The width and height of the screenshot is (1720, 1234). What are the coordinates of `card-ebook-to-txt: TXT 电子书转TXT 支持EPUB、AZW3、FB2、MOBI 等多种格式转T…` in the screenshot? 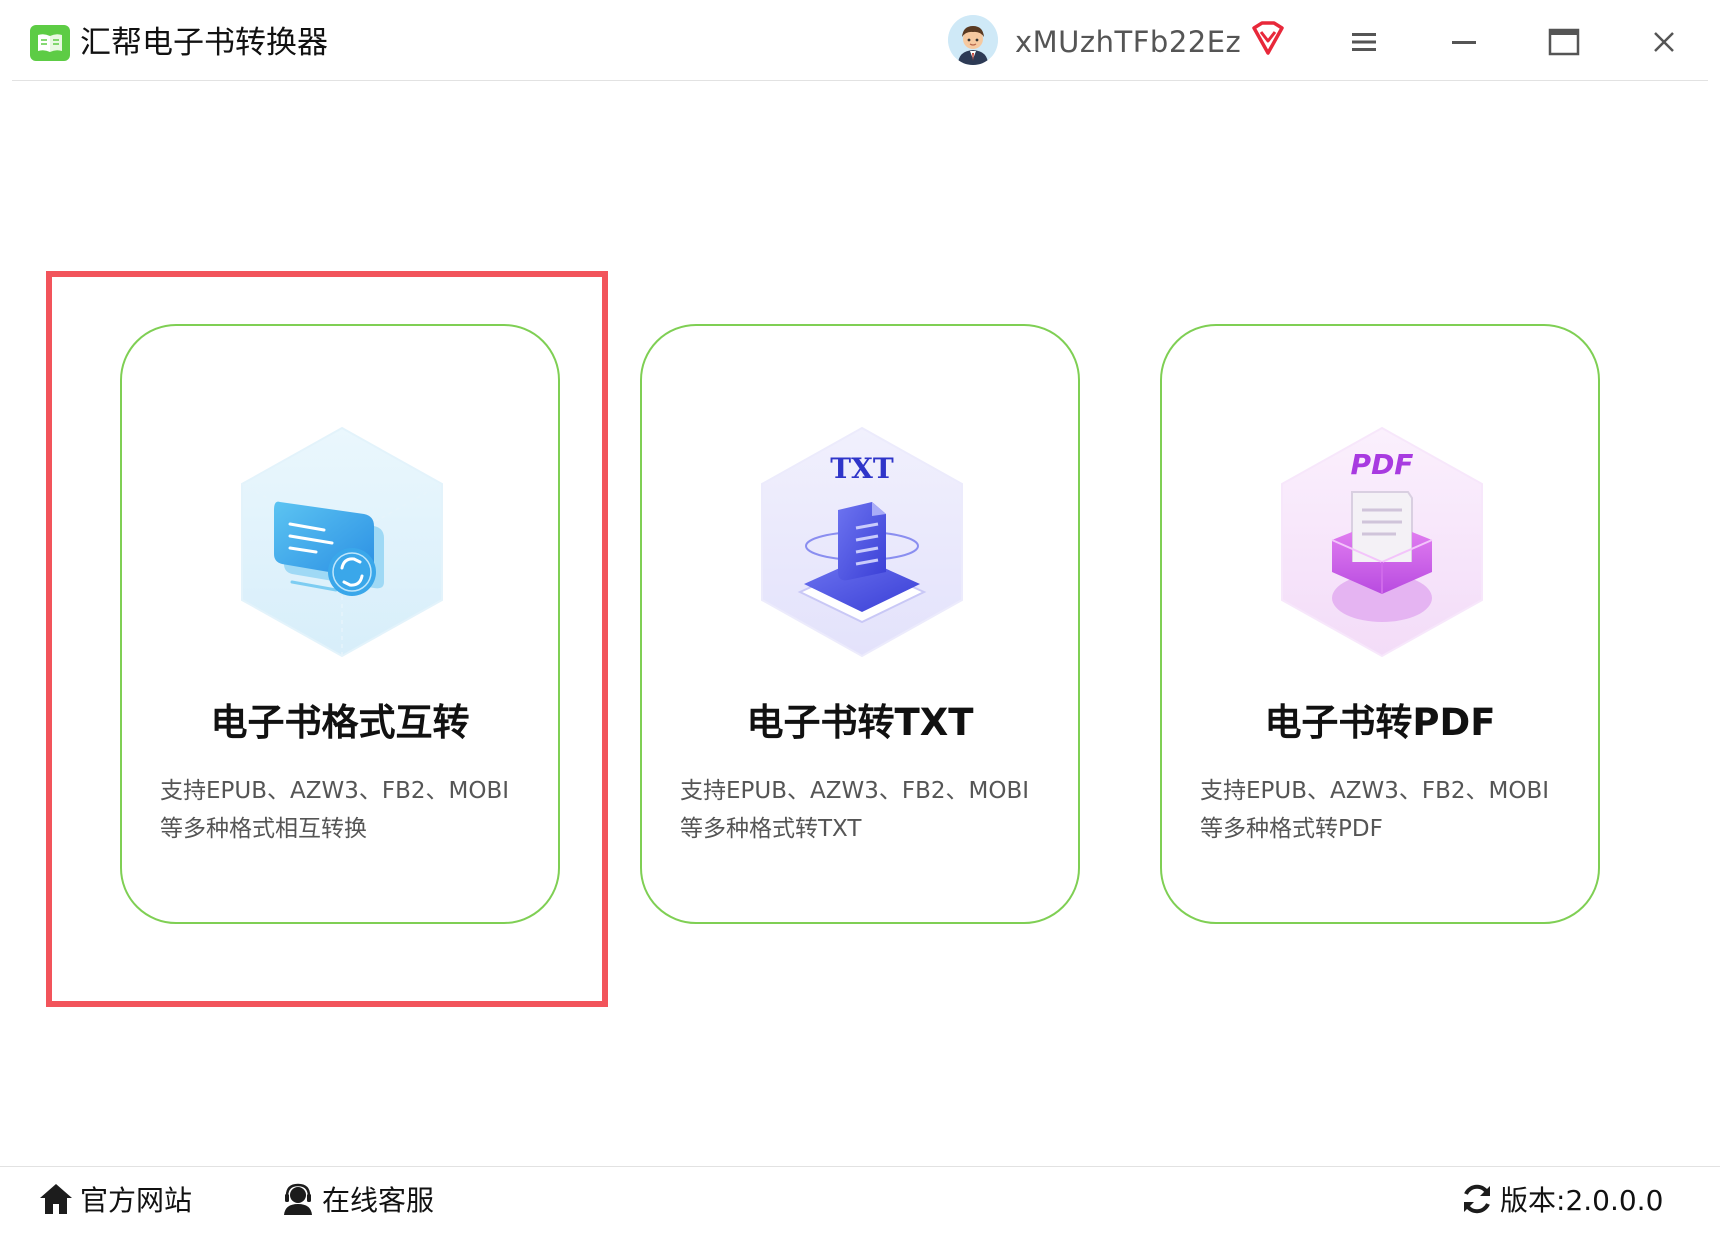 It's located at (860, 624).